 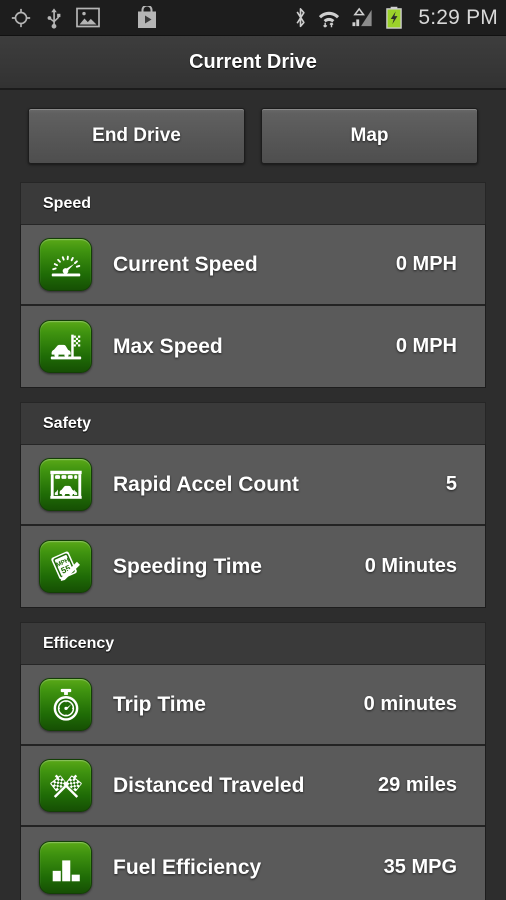 I want to click on usb-icon, so click(x=54, y=18).